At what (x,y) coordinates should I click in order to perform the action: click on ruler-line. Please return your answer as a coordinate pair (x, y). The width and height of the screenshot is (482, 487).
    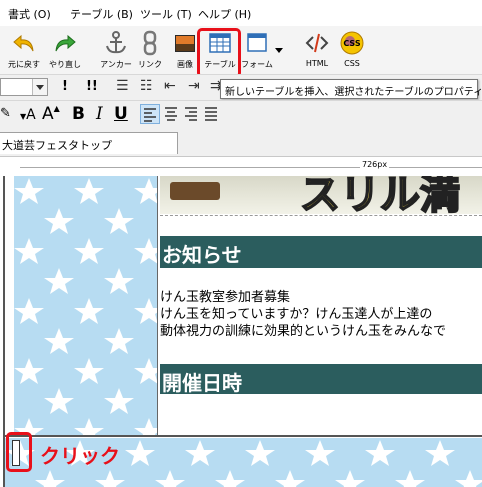
    Looking at the image, I should click on (251, 167).